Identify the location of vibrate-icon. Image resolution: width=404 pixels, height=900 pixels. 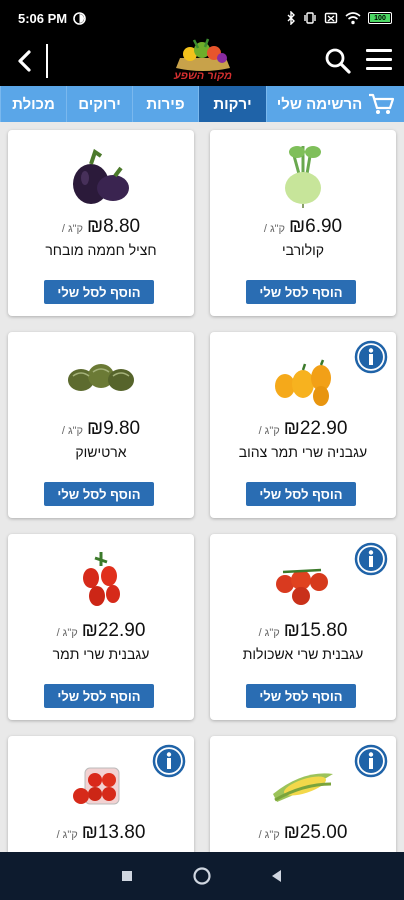
(310, 18).